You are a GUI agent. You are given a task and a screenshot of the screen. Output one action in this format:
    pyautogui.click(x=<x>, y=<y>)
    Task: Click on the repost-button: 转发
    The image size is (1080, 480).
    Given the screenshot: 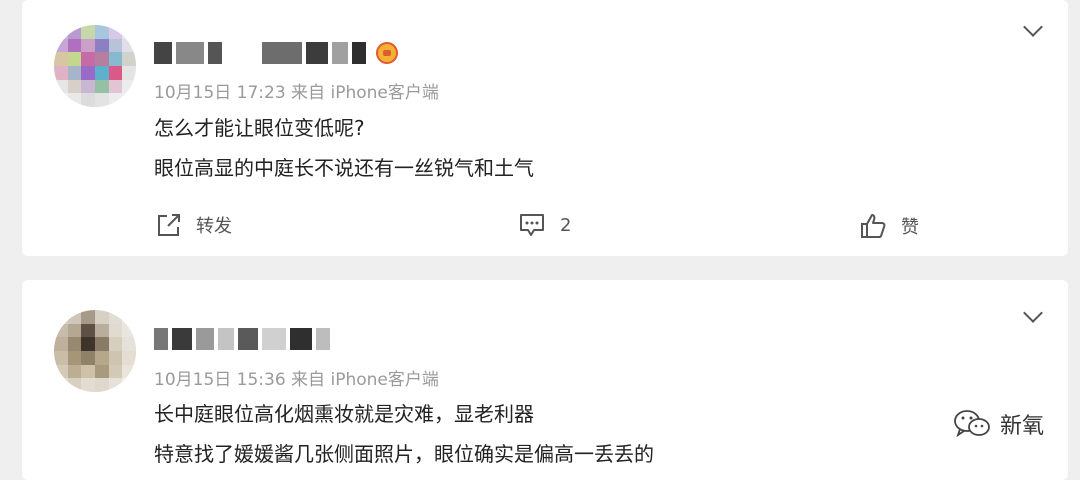 What is the action you would take?
    pyautogui.click(x=194, y=225)
    